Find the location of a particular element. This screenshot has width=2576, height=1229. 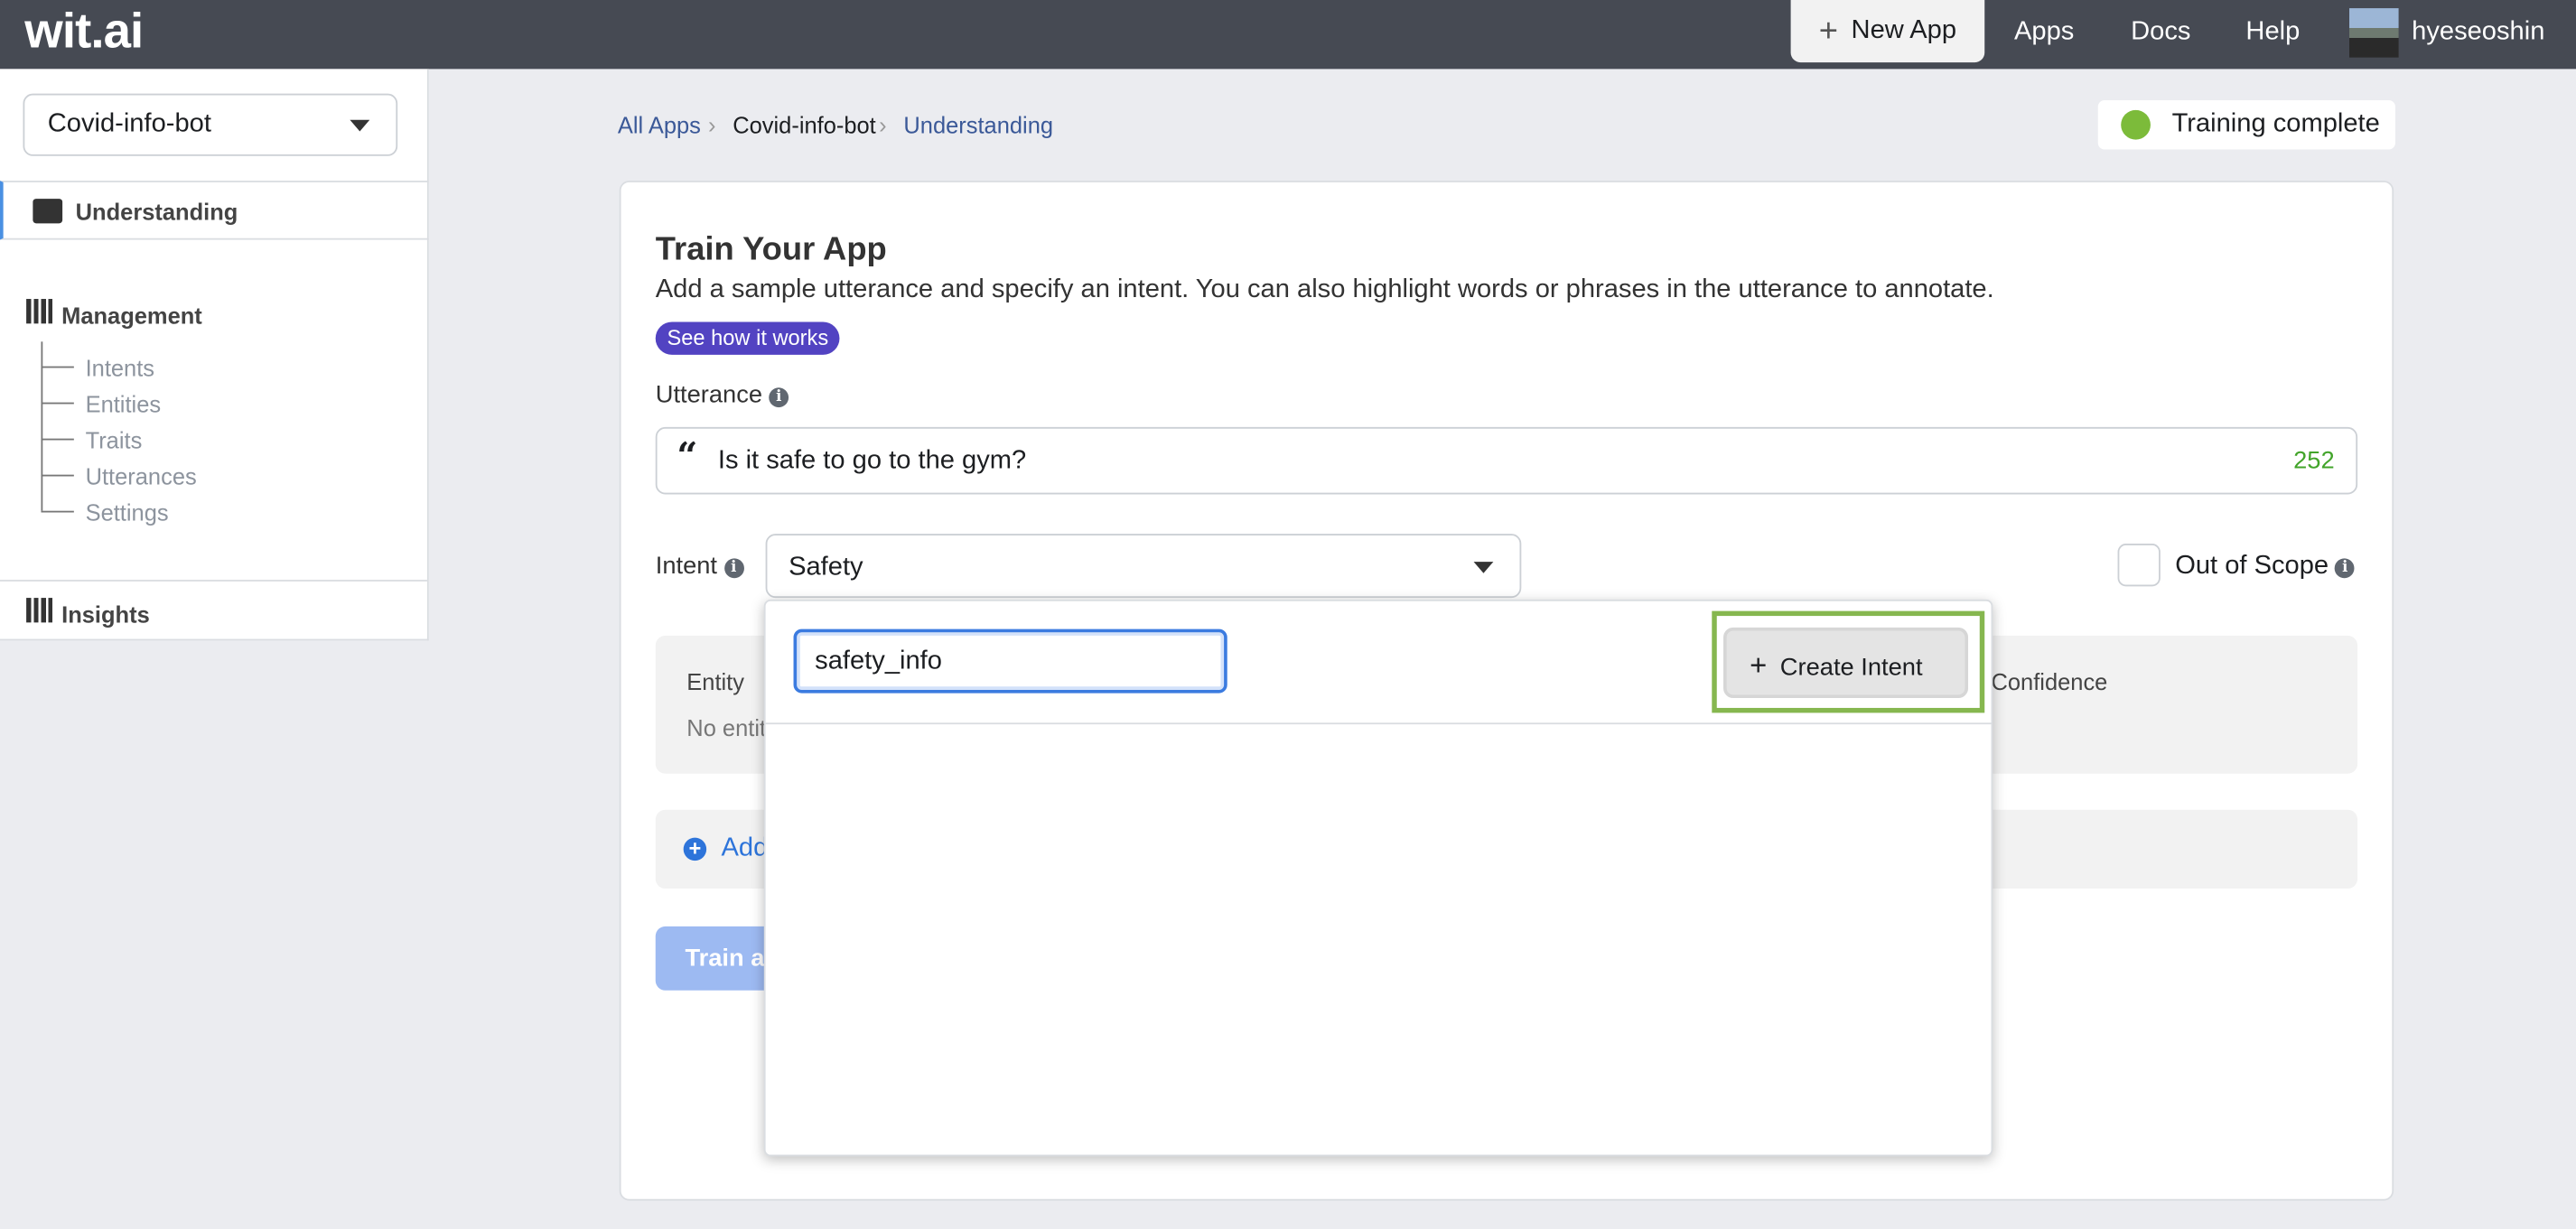

new-app-label: New App is located at coordinates (1904, 30).